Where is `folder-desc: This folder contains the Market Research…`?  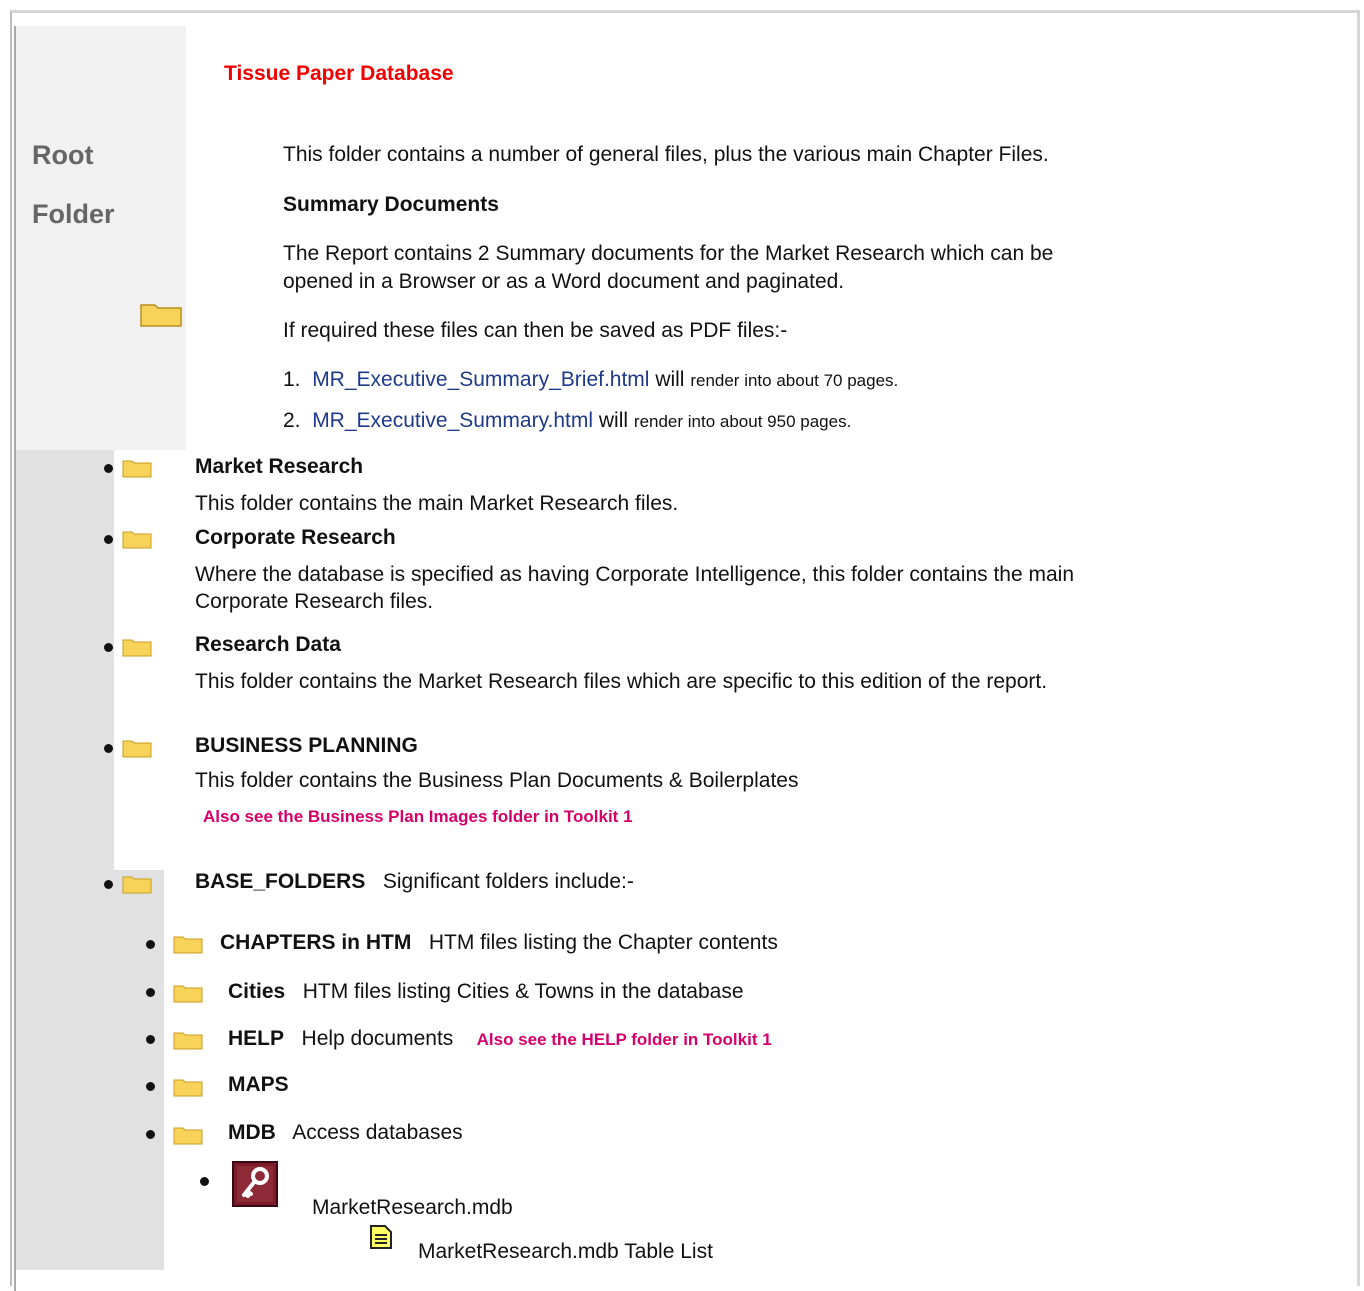
folder-desc: This folder contains the Market Research… is located at coordinates (621, 681).